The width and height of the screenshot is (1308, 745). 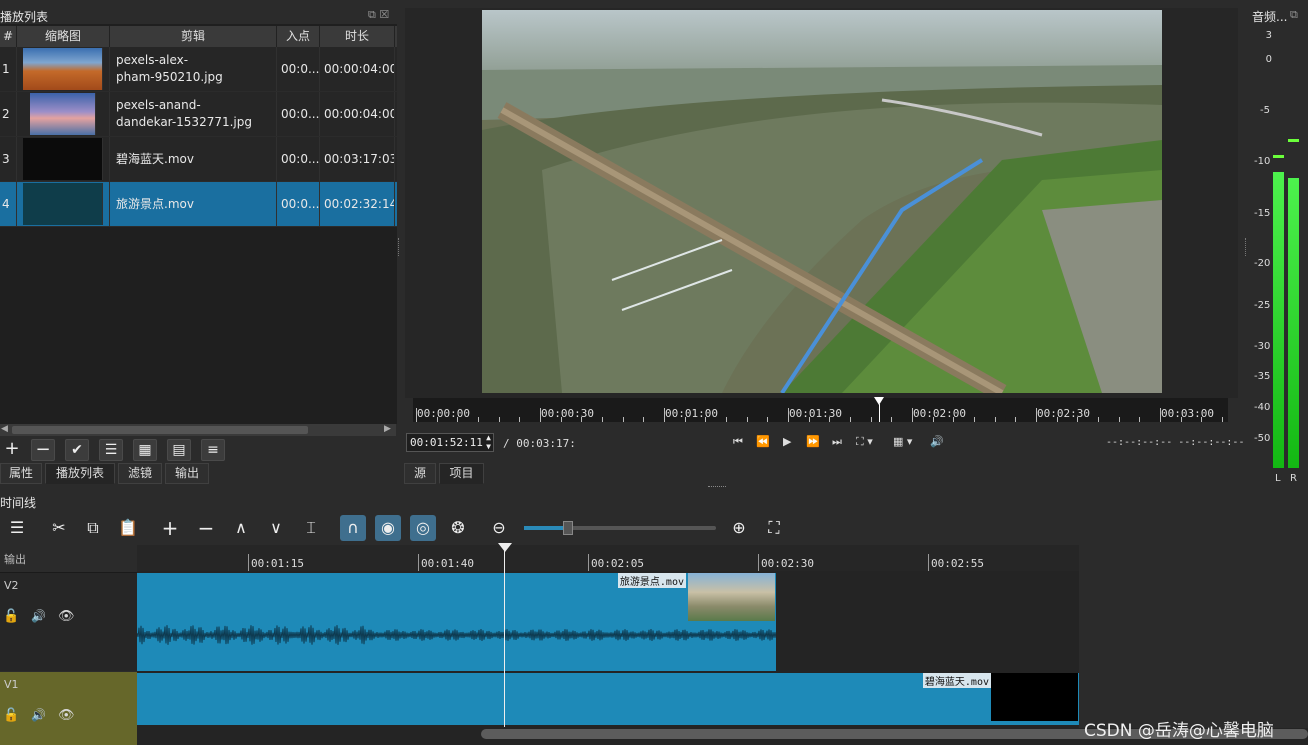 I want to click on row-num: 1, so click(x=8, y=69).